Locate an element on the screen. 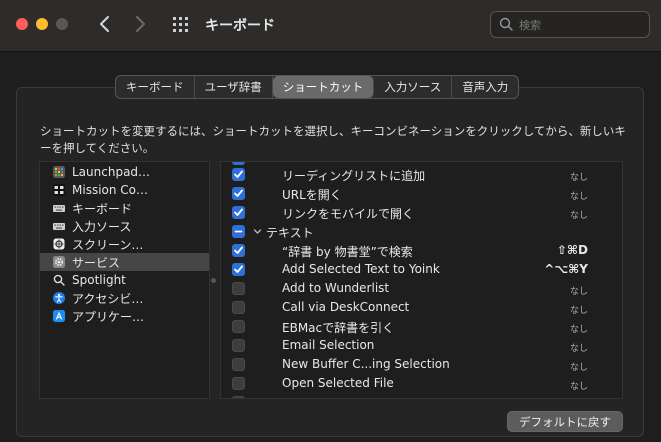 The width and height of the screenshot is (661, 442). accessibility-icon is located at coordinates (59, 298).